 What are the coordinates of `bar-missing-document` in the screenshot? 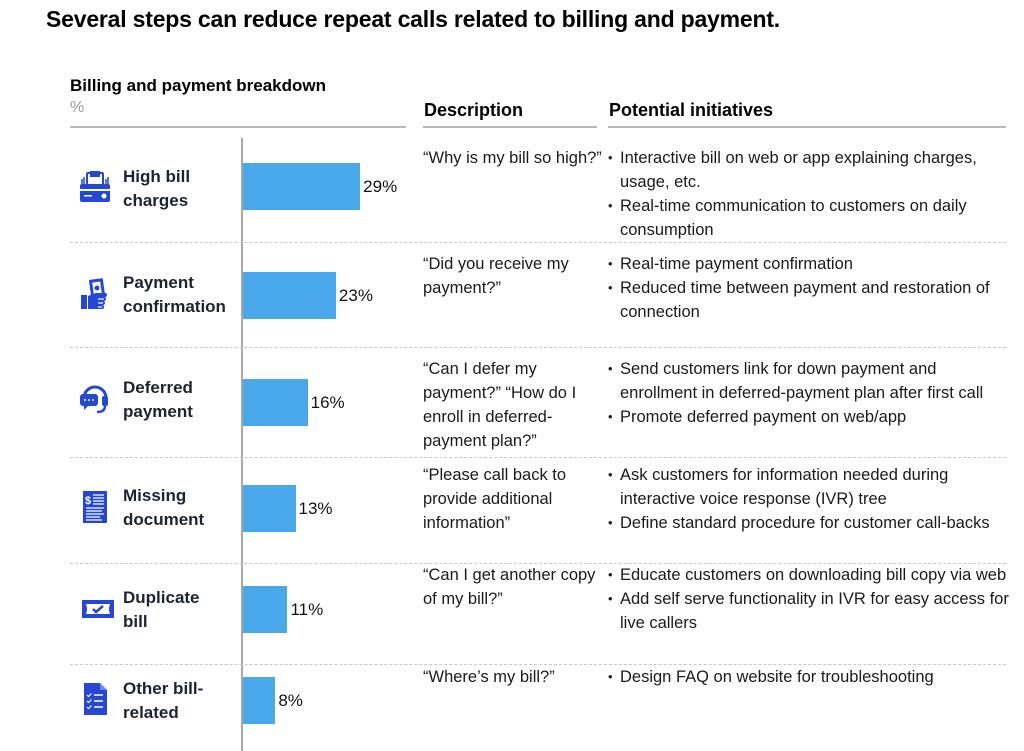 It's located at (269, 508).